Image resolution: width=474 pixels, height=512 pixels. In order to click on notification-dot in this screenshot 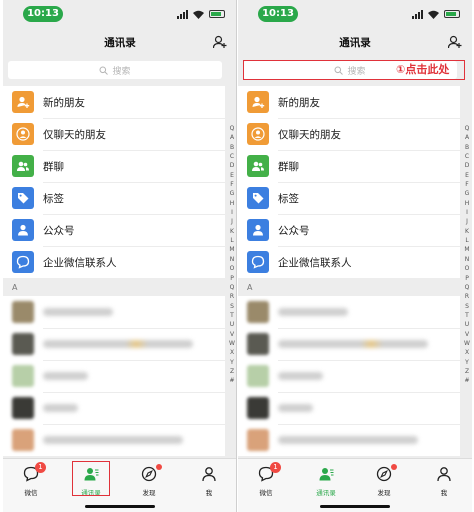, I will do `click(394, 467)`.